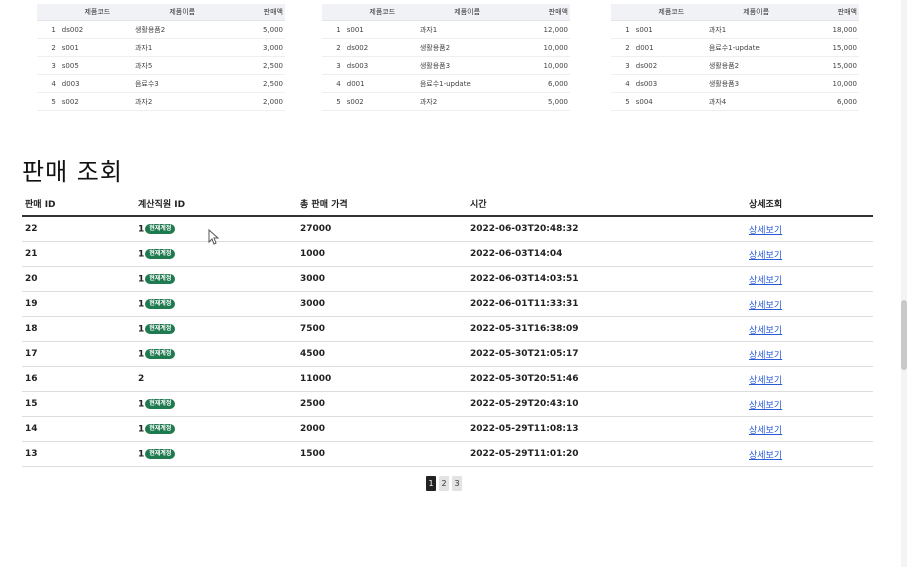 The height and width of the screenshot is (567, 907). I want to click on page-title: 판매 조회, so click(72, 172).